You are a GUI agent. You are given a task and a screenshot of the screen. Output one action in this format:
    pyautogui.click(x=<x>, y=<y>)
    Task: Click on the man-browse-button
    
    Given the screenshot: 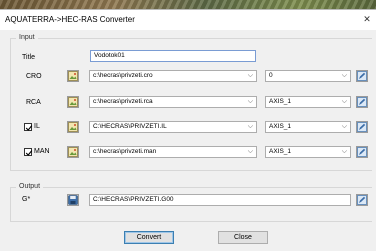 What is the action you would take?
    pyautogui.click(x=73, y=152)
    